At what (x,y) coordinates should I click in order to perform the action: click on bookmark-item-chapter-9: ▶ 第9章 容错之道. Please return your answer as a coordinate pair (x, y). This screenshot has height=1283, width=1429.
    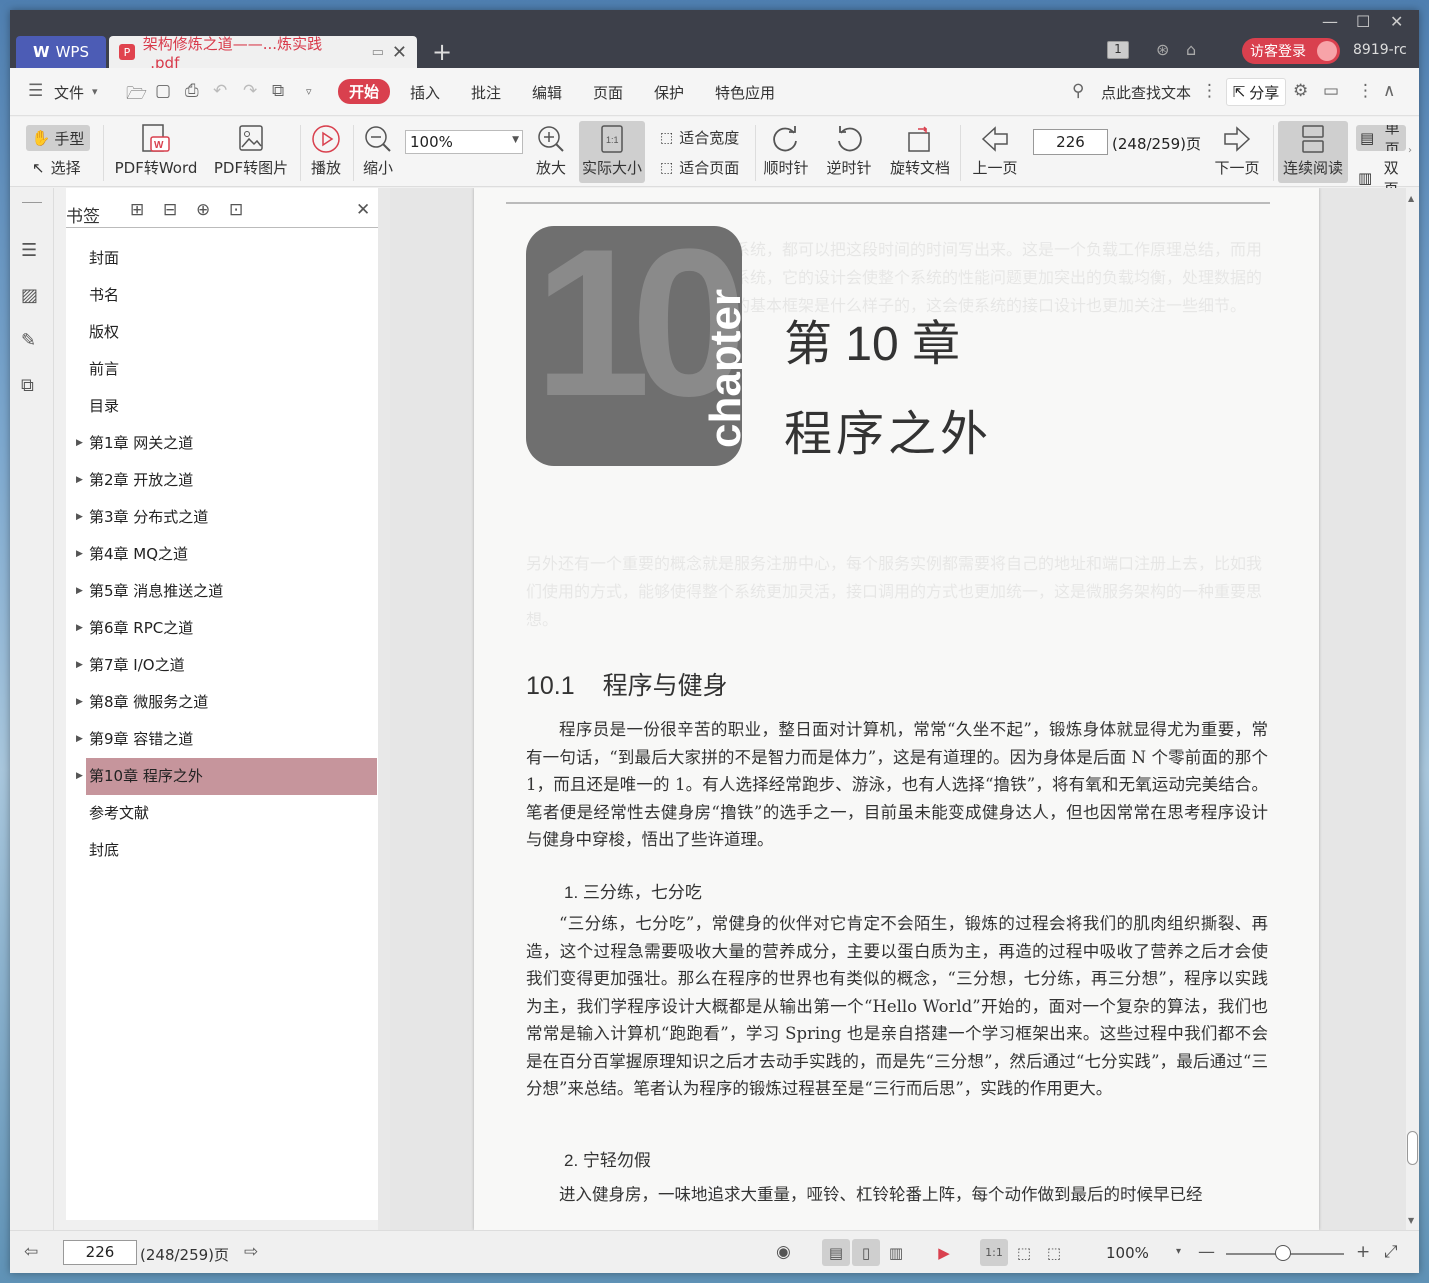
    Looking at the image, I should click on (226, 739).